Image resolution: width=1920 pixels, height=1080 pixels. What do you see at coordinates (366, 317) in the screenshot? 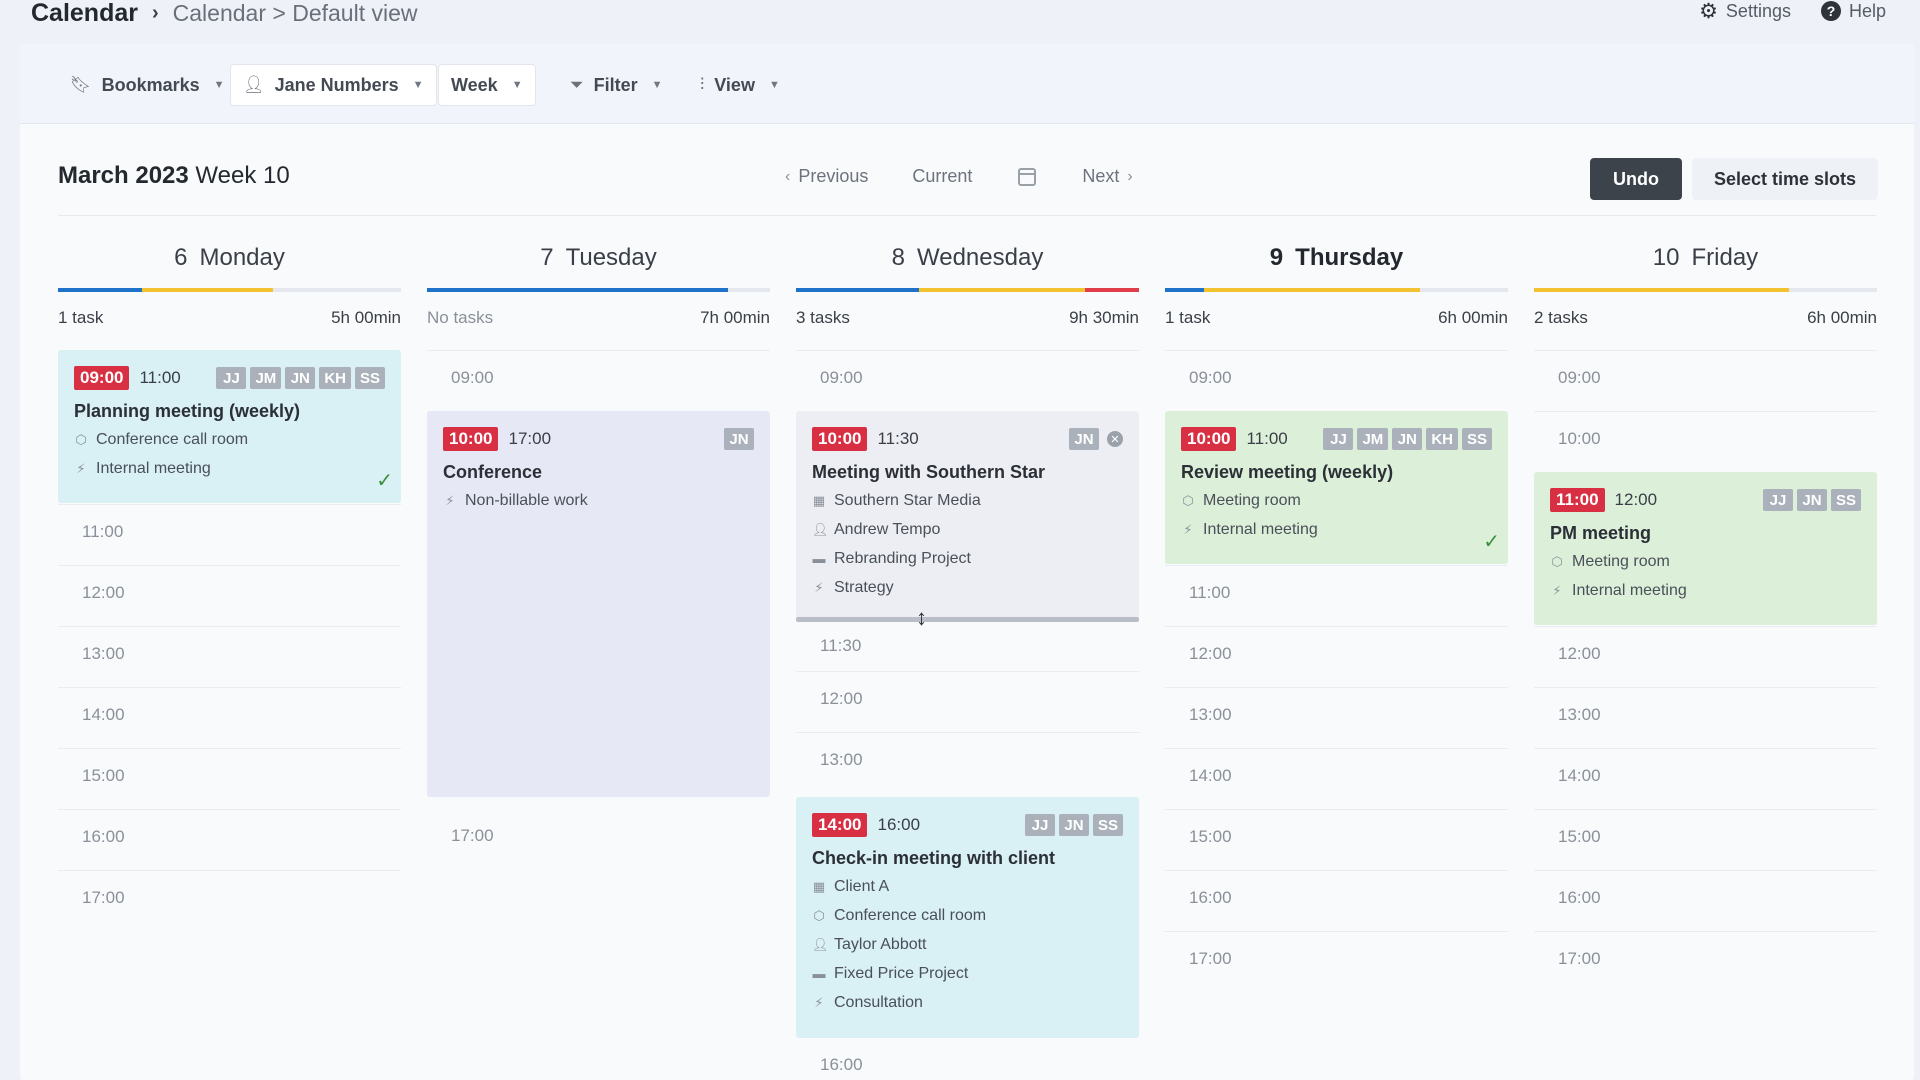
I see `hours-total: 5h 00min` at bounding box center [366, 317].